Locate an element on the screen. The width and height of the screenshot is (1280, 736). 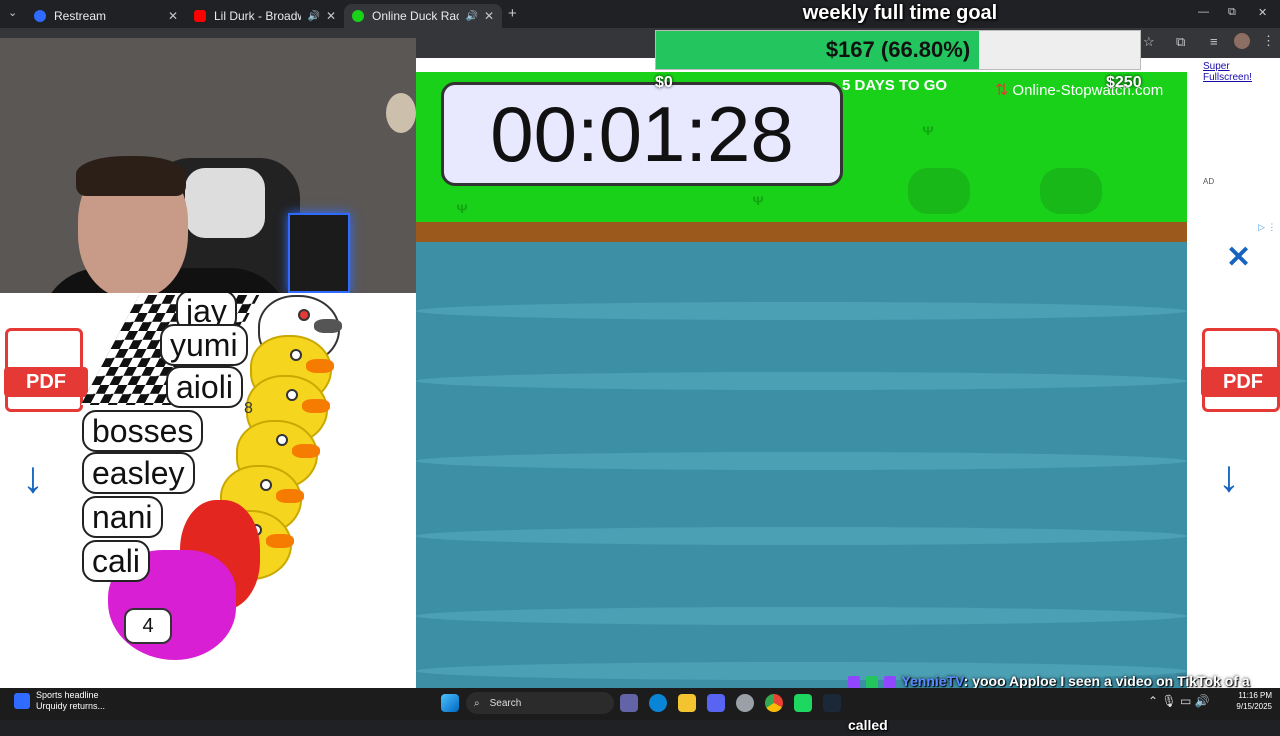
news-icon is located at coordinates (22, 701).